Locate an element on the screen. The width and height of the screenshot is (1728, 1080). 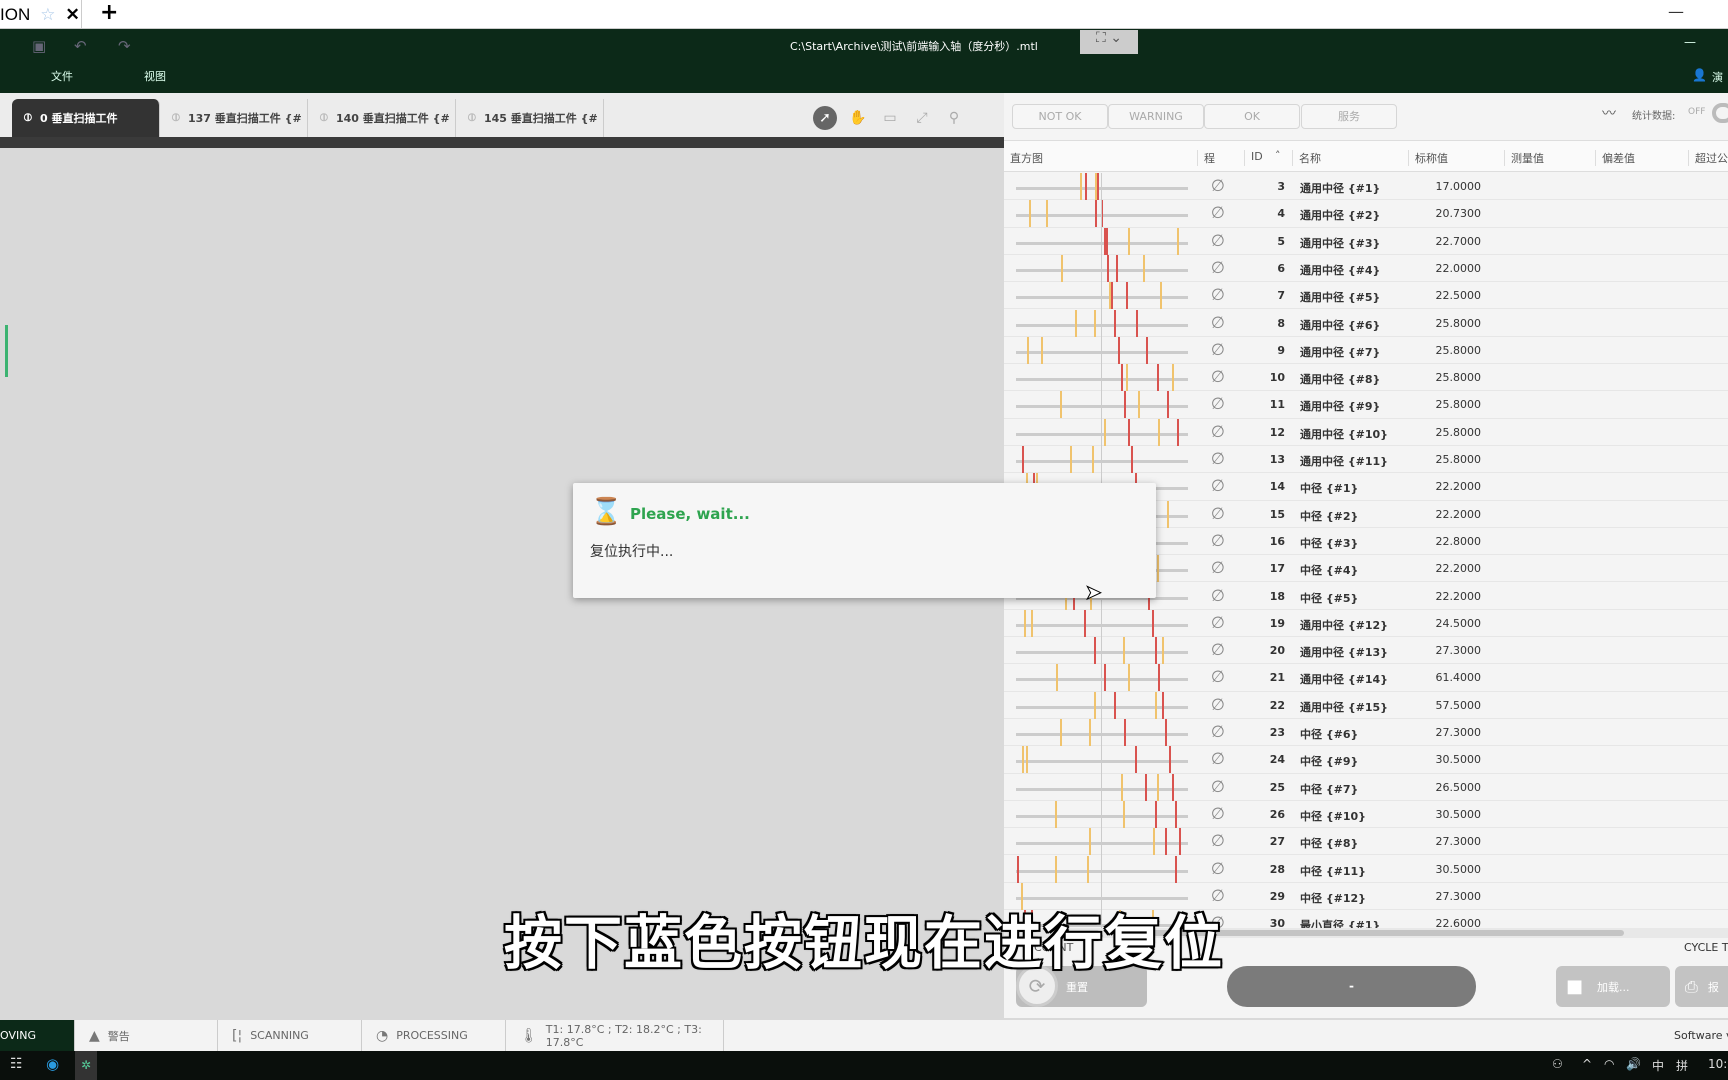
table-row: ∅ 19 通用中径 {#12} 24.5000 is located at coordinates (1366, 623).